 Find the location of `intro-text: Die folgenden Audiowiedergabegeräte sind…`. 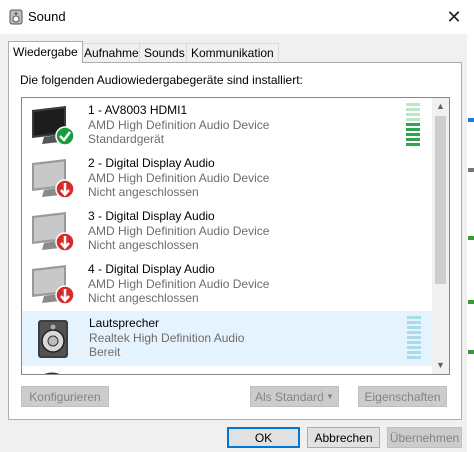

intro-text: Die folgenden Audiowiedergabegeräte sind… is located at coordinates (161, 80).